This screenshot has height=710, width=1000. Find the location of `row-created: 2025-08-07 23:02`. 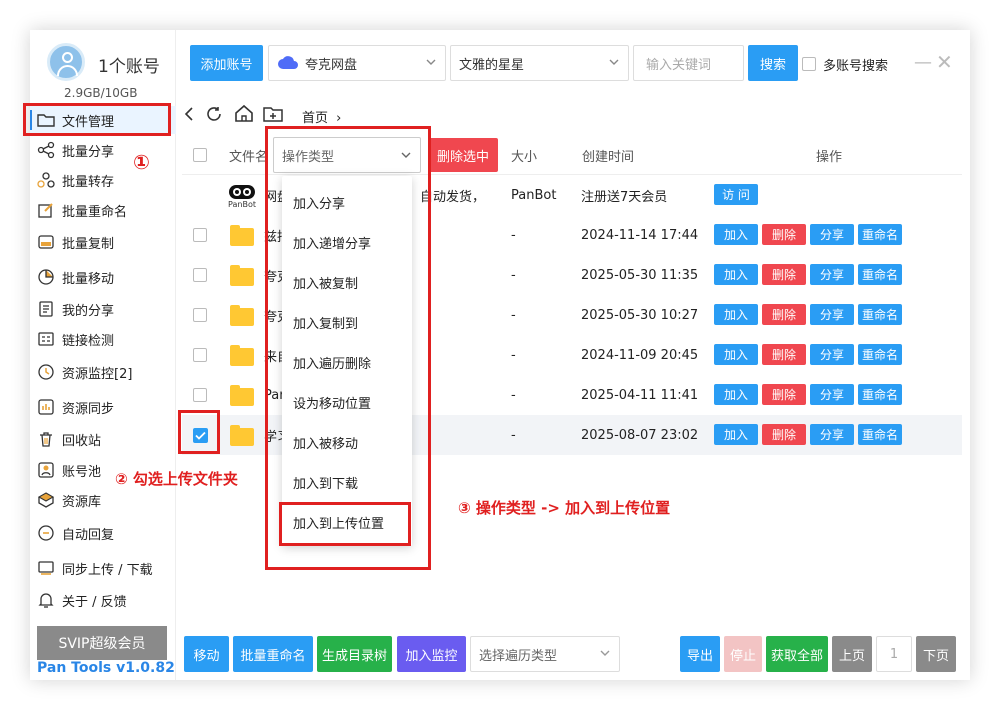

row-created: 2025-08-07 23:02 is located at coordinates (640, 435).